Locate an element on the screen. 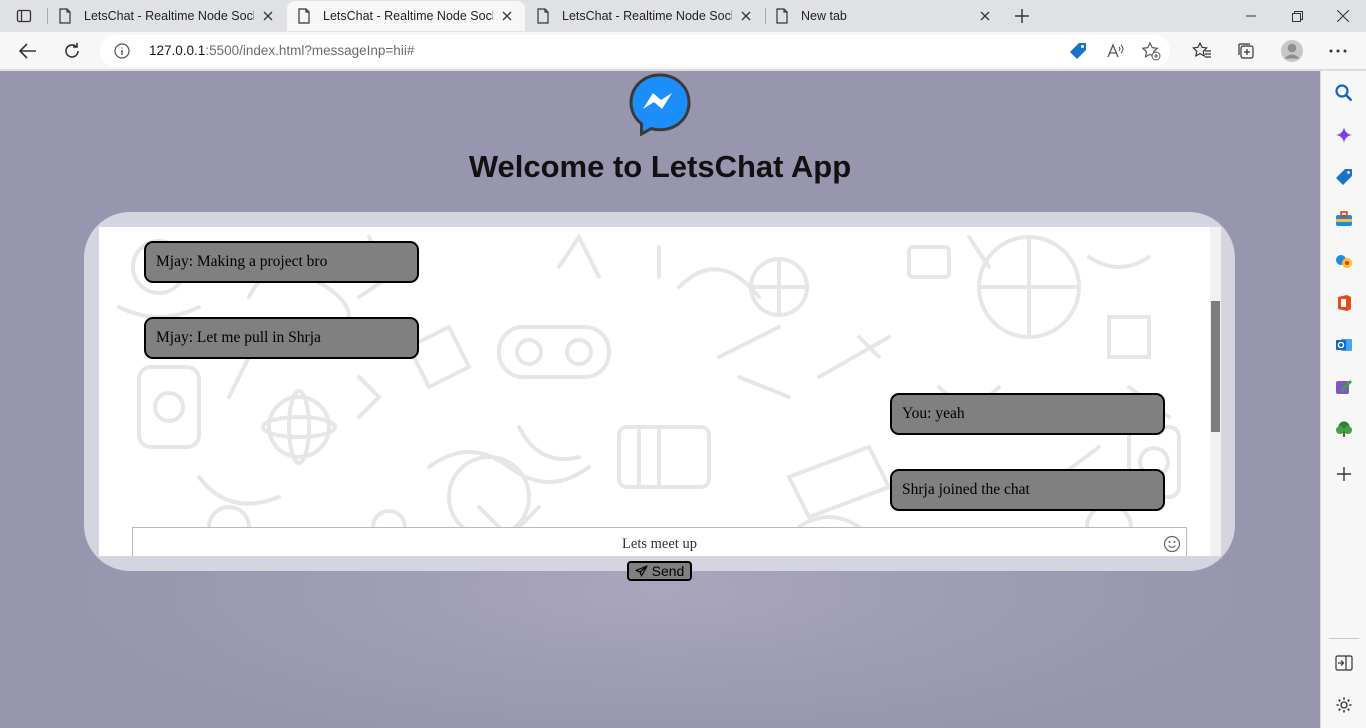 The image size is (1366, 728). collections-button is located at coordinates (1246, 51).